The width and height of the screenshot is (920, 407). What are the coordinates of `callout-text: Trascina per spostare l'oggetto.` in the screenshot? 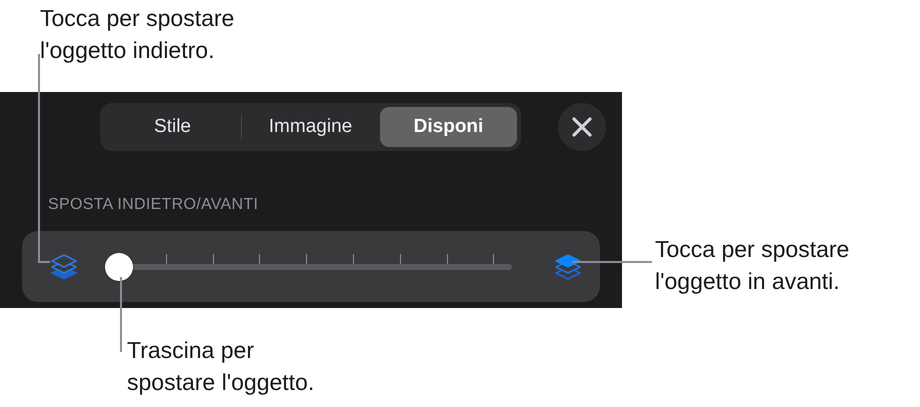 It's located at (221, 366).